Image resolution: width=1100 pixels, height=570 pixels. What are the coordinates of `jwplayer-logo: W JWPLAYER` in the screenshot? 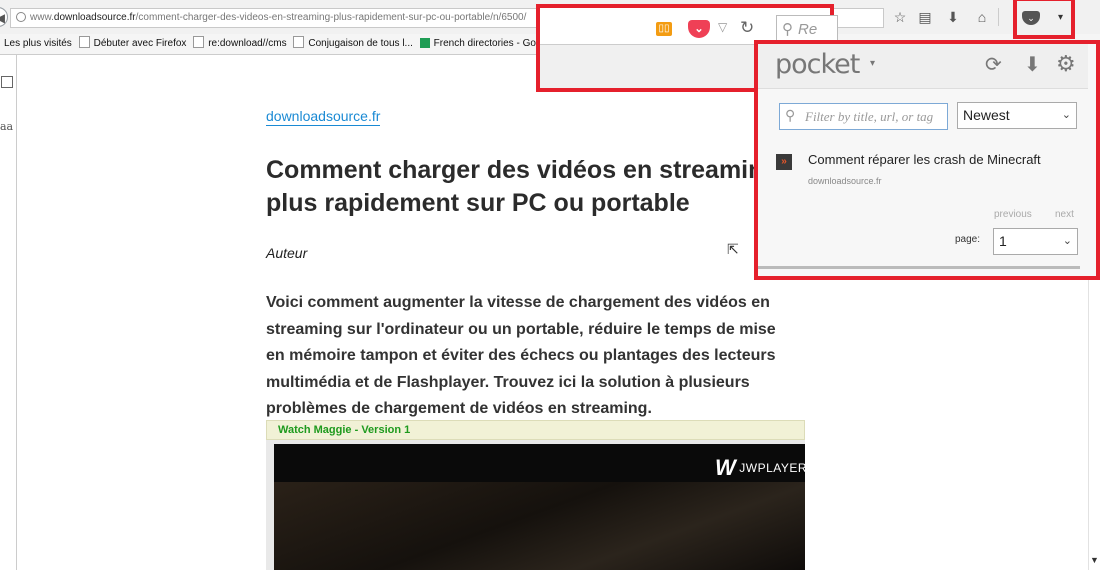 It's located at (761, 467).